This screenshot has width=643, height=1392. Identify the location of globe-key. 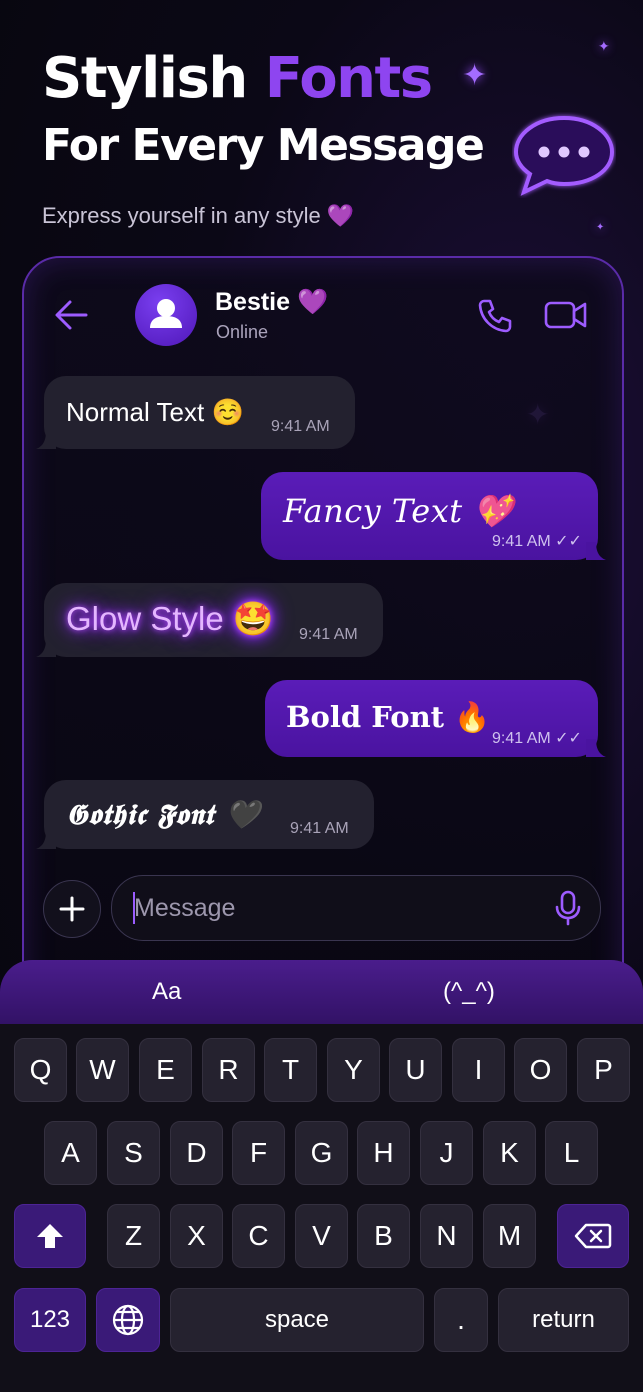
(128, 1320).